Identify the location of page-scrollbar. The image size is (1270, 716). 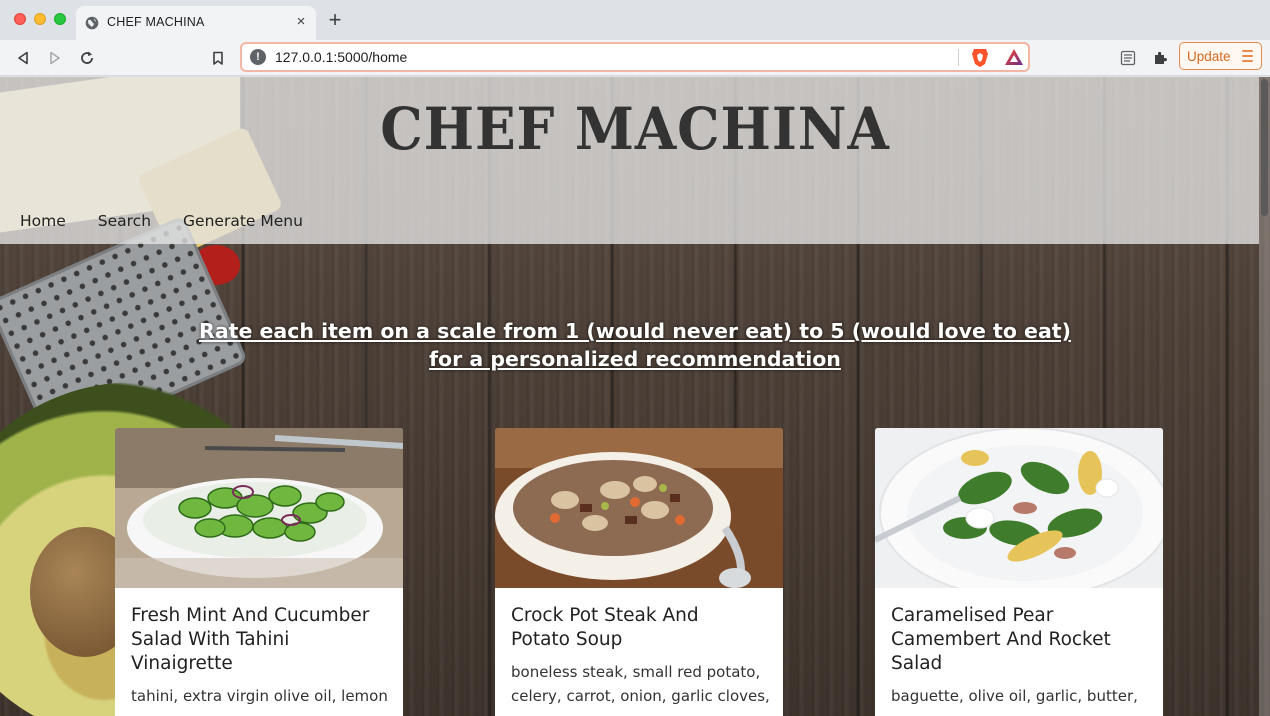
(1264, 396).